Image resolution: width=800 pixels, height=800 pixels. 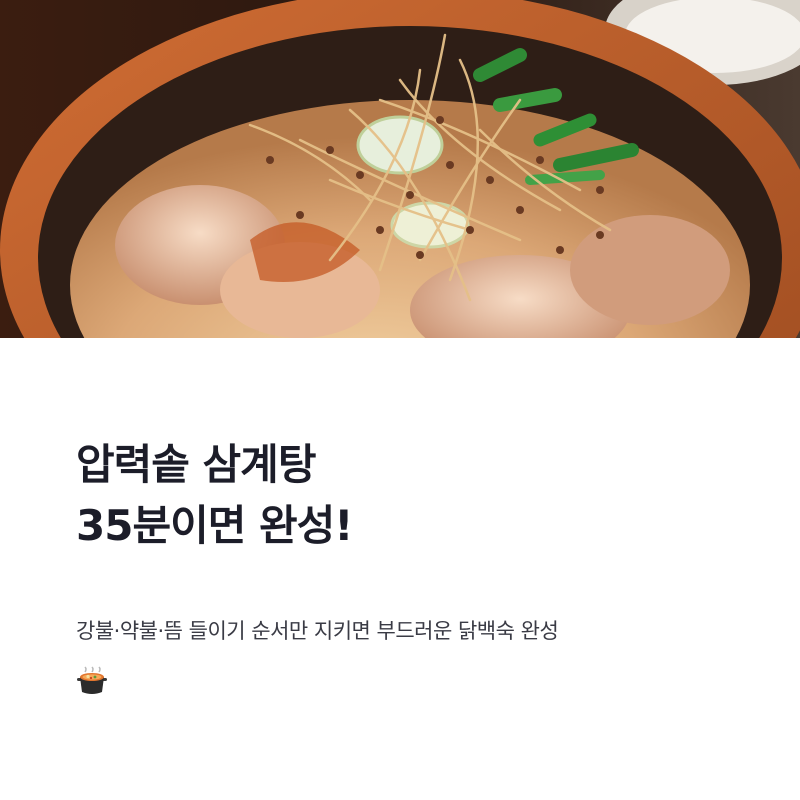 What do you see at coordinates (214, 495) in the screenshot?
I see `recipe-title: 압력솥 삼계탕 35분이면 완성!` at bounding box center [214, 495].